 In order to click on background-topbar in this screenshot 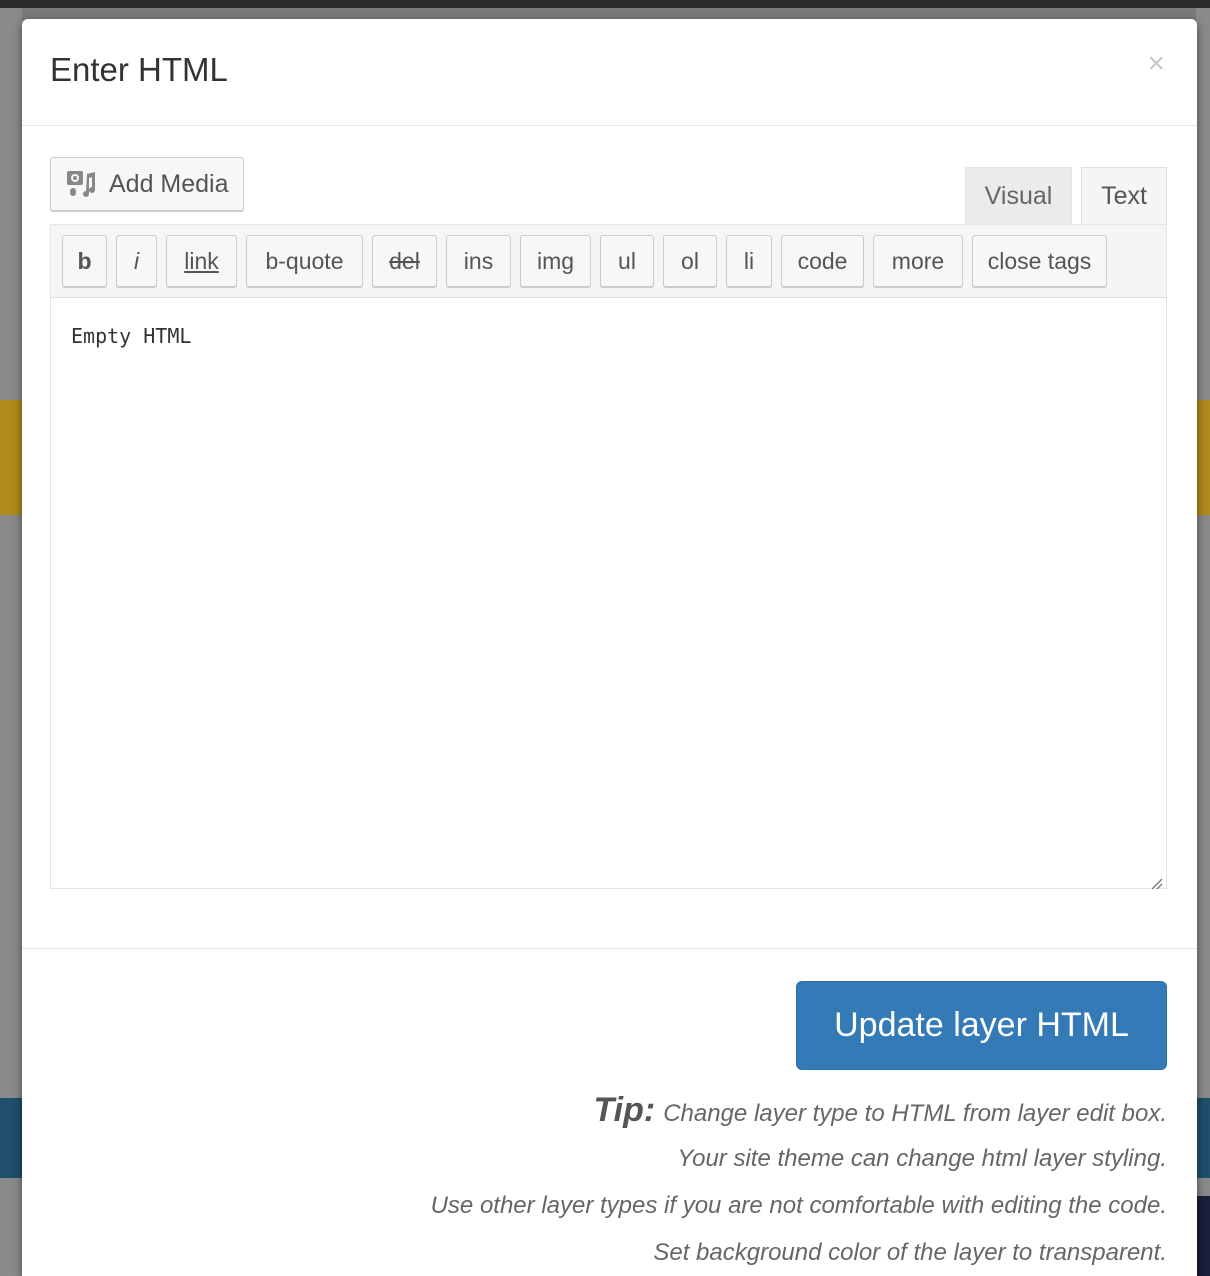, I will do `click(605, 4)`.